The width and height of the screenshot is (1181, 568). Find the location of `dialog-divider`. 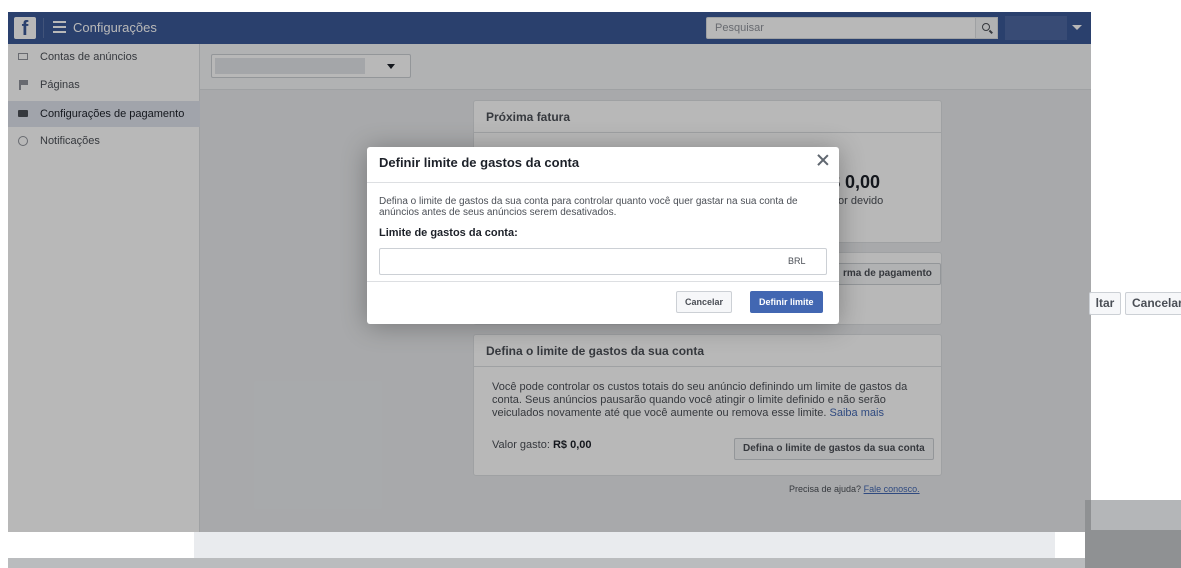

dialog-divider is located at coordinates (603, 182).